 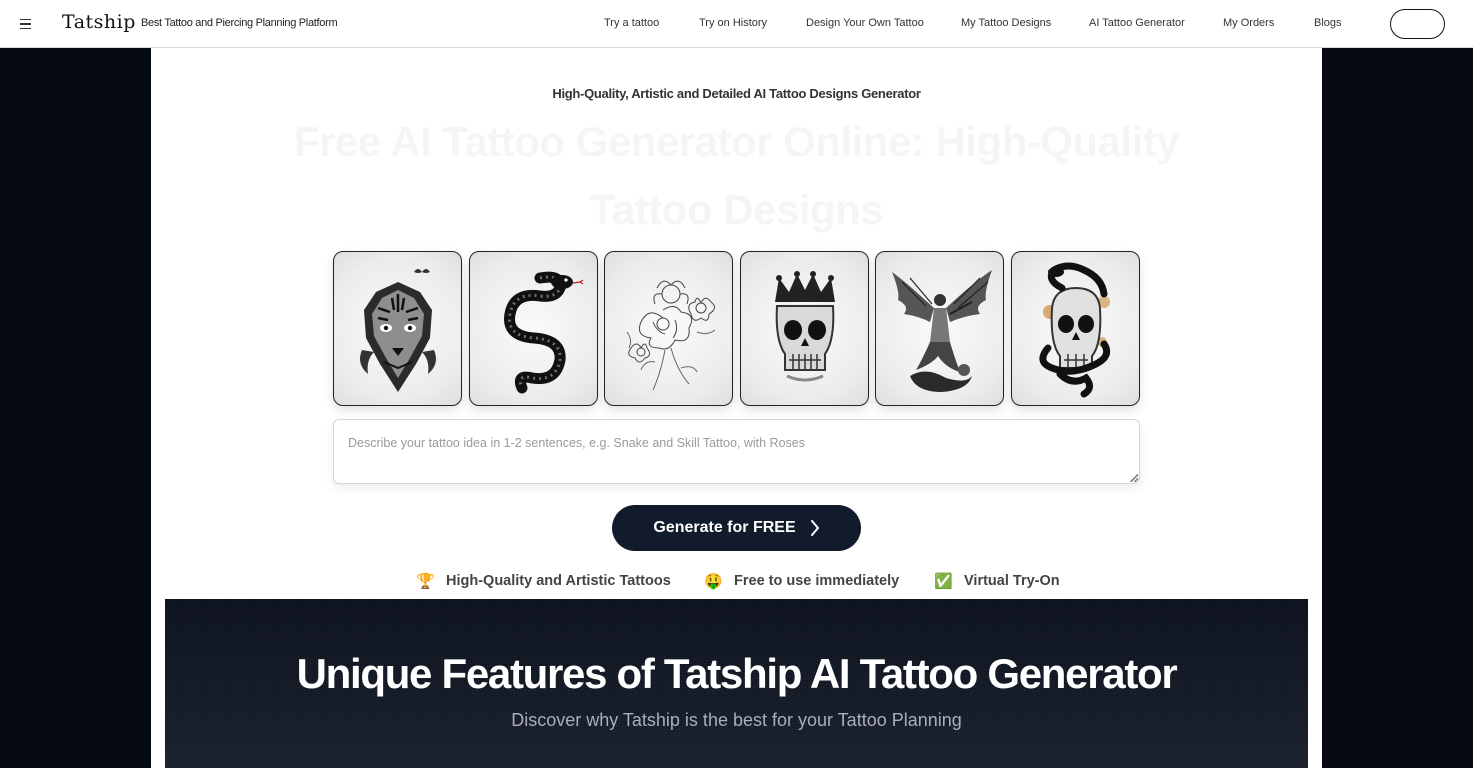 I want to click on gallery-item-crowned-skull, so click(x=804, y=328).